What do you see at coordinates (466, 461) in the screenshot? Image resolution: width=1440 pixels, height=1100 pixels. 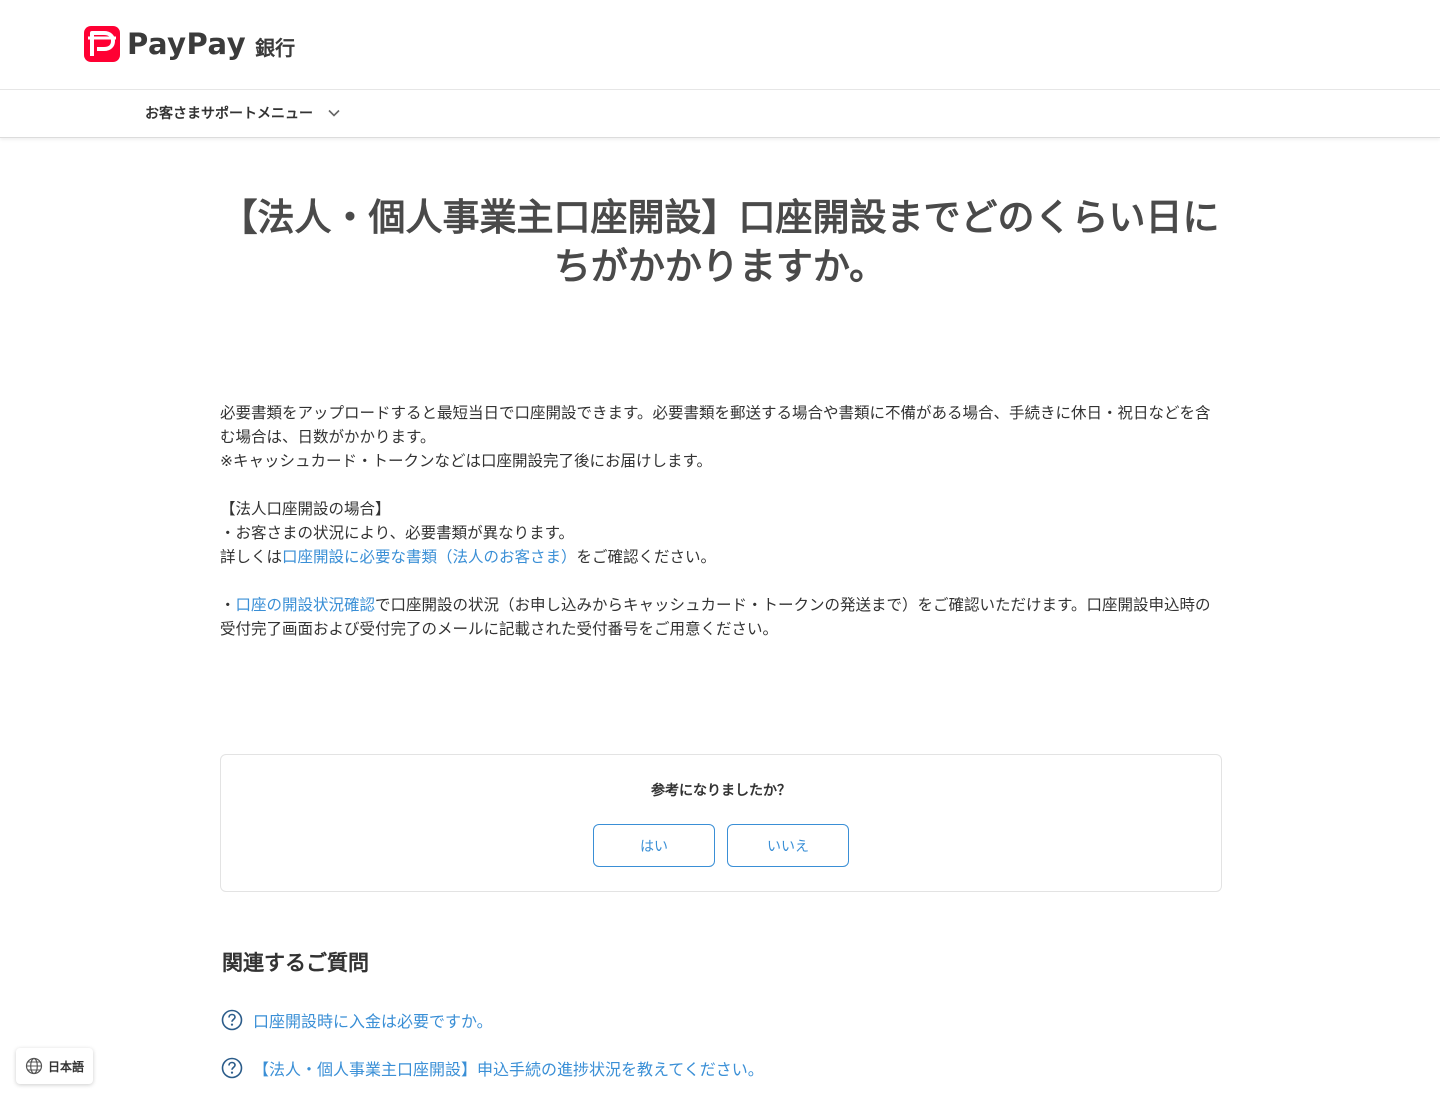 I see `article-note: ※キャッシュカード・トークンなどは口座開設完了後にお届けします。` at bounding box center [466, 461].